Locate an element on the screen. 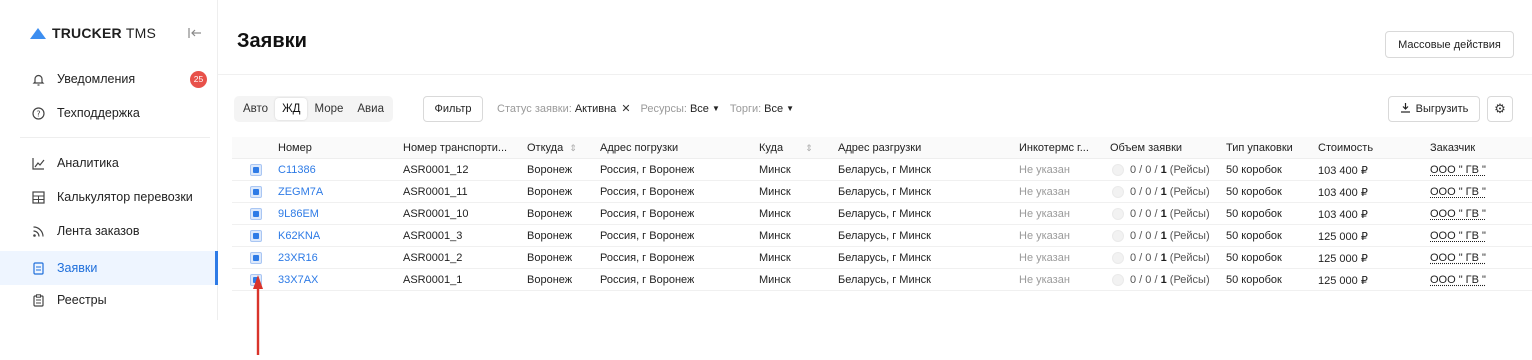 Image resolution: width=1532 pixels, height=360 pixels. mass-actions-button: Массовые действия is located at coordinates (1449, 44).